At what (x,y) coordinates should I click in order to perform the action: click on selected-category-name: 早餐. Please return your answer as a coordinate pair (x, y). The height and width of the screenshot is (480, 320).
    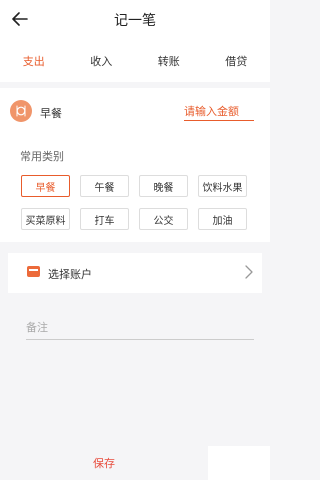
    Looking at the image, I should click on (51, 113).